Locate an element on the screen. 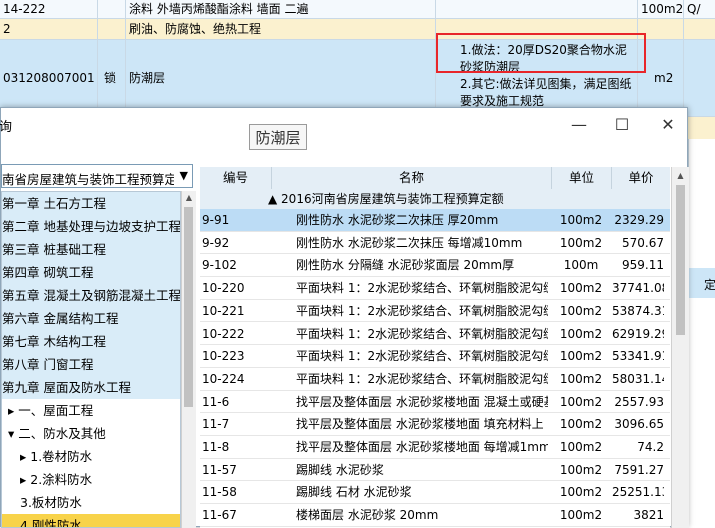 The height and width of the screenshot is (528, 715). table-row: 9-92 刚性防水 水泥砂浆二次抹压 每增减10mm 100m2 570.67 is located at coordinates (435, 243).